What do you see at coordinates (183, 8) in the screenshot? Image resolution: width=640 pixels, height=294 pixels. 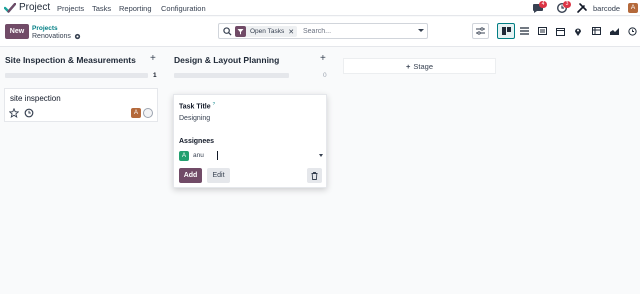 I see `menu-configuration: Configuration` at bounding box center [183, 8].